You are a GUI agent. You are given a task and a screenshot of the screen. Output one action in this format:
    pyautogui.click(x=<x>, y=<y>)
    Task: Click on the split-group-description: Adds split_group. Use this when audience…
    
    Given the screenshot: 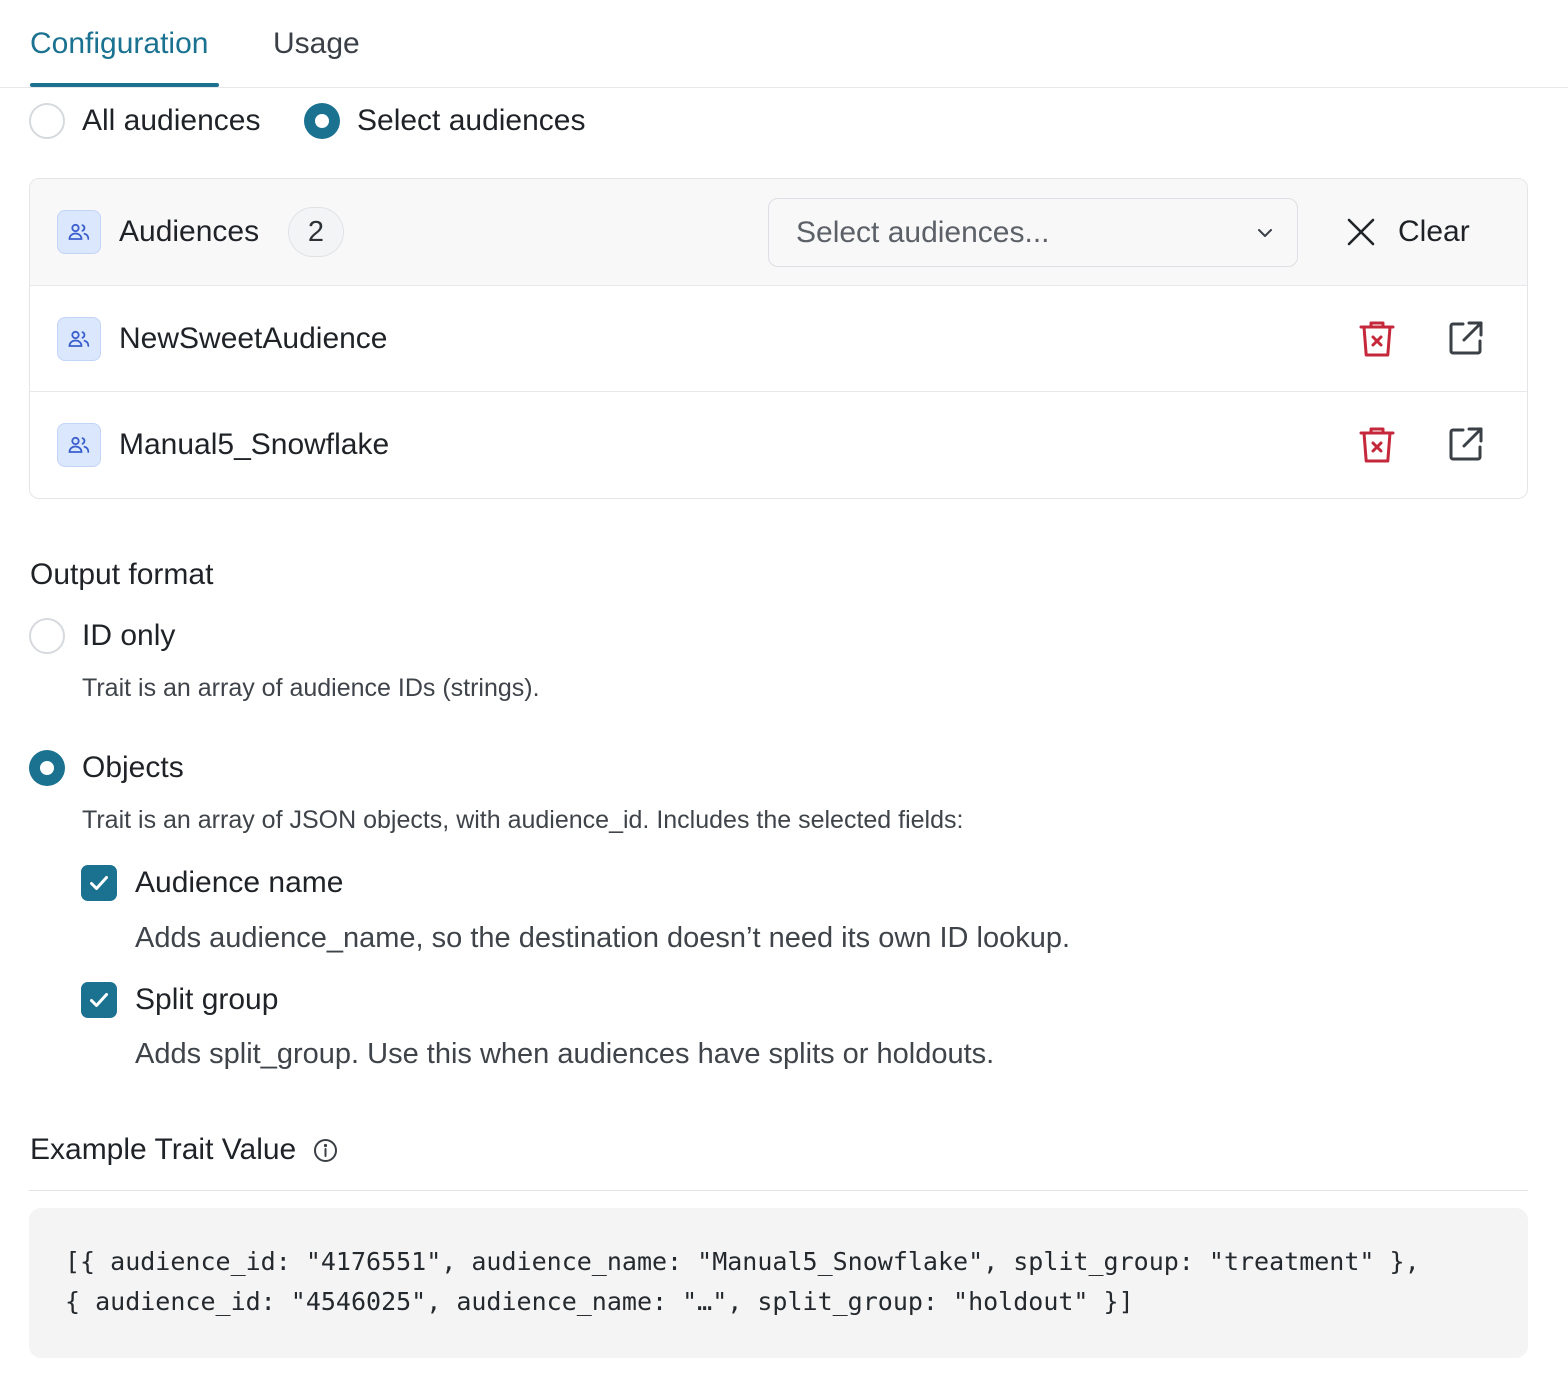 What is the action you would take?
    pyautogui.click(x=565, y=1054)
    